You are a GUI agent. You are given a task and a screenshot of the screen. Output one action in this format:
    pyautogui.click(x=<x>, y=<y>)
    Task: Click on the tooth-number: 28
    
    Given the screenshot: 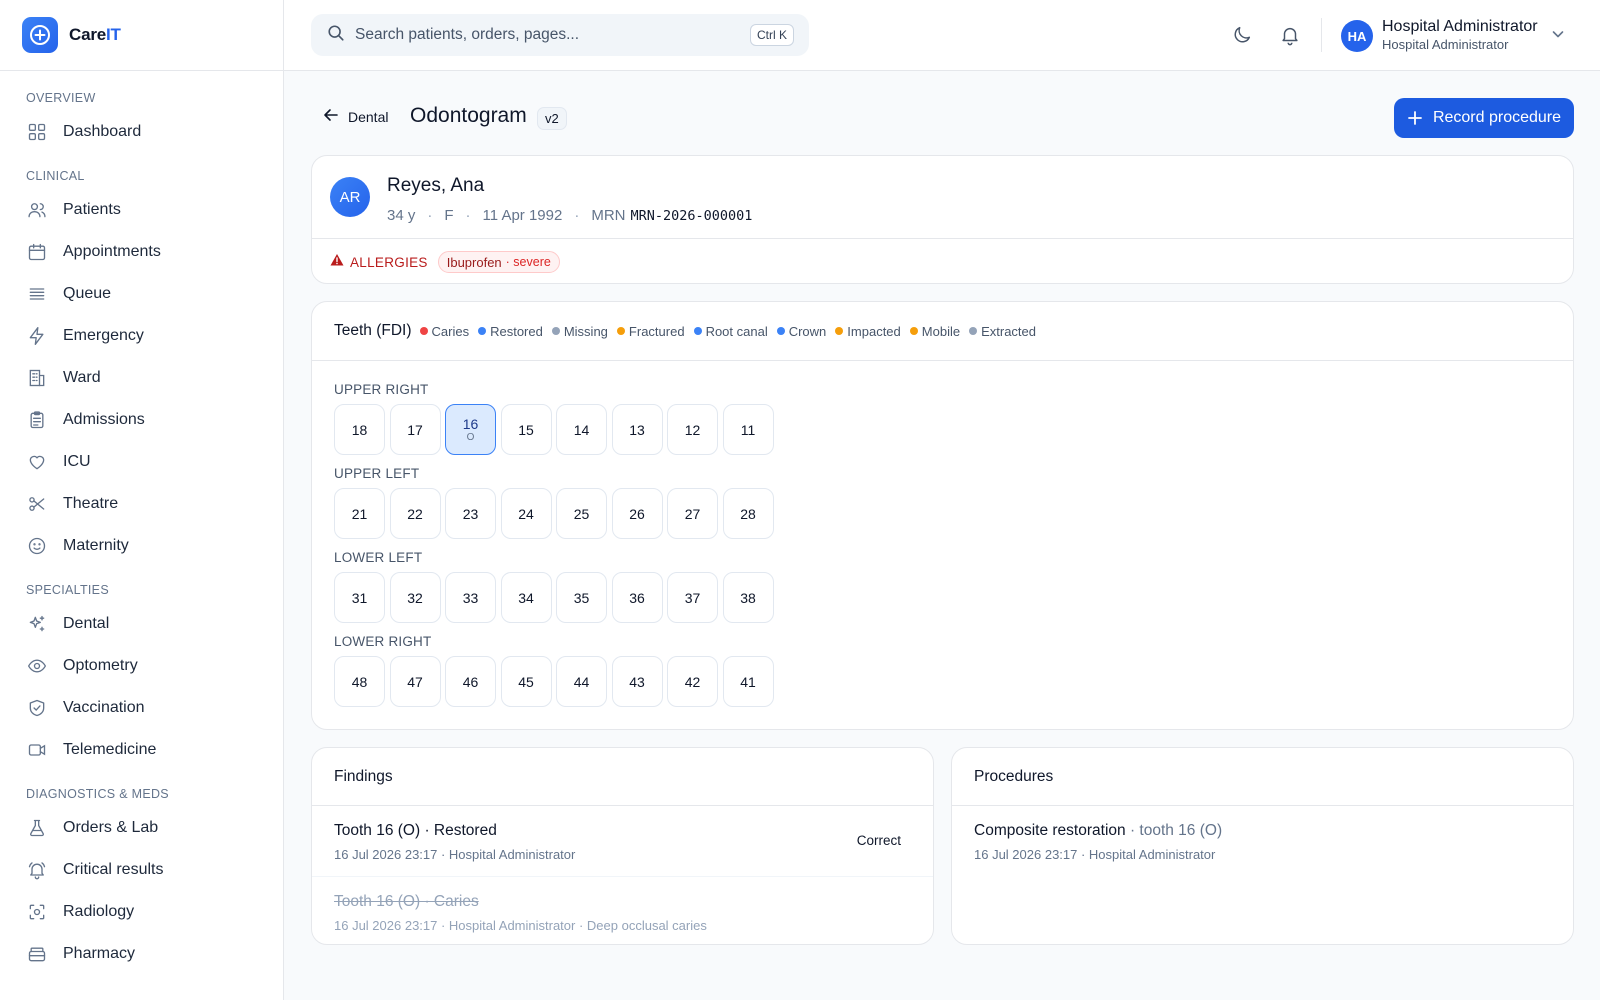 What is the action you would take?
    pyautogui.click(x=748, y=513)
    